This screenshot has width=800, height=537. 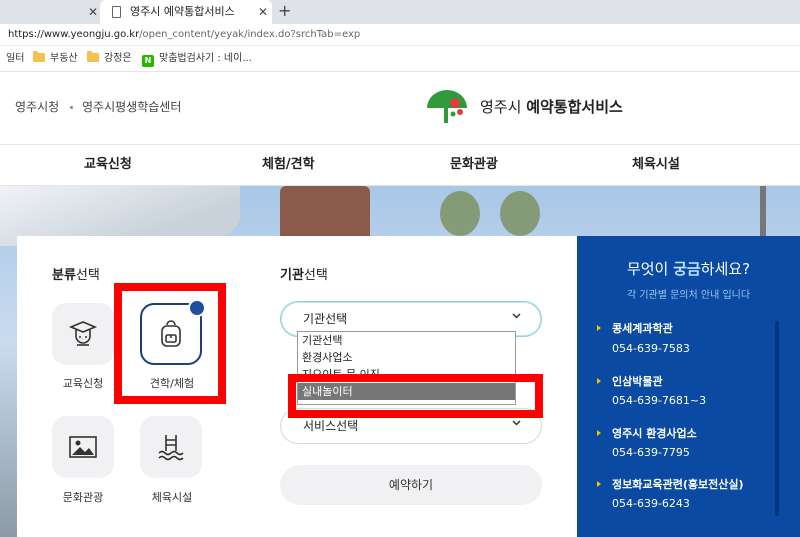 I want to click on contact-panel-subtitle: 각 기관별 문의처 안내 입니다, so click(x=688, y=295).